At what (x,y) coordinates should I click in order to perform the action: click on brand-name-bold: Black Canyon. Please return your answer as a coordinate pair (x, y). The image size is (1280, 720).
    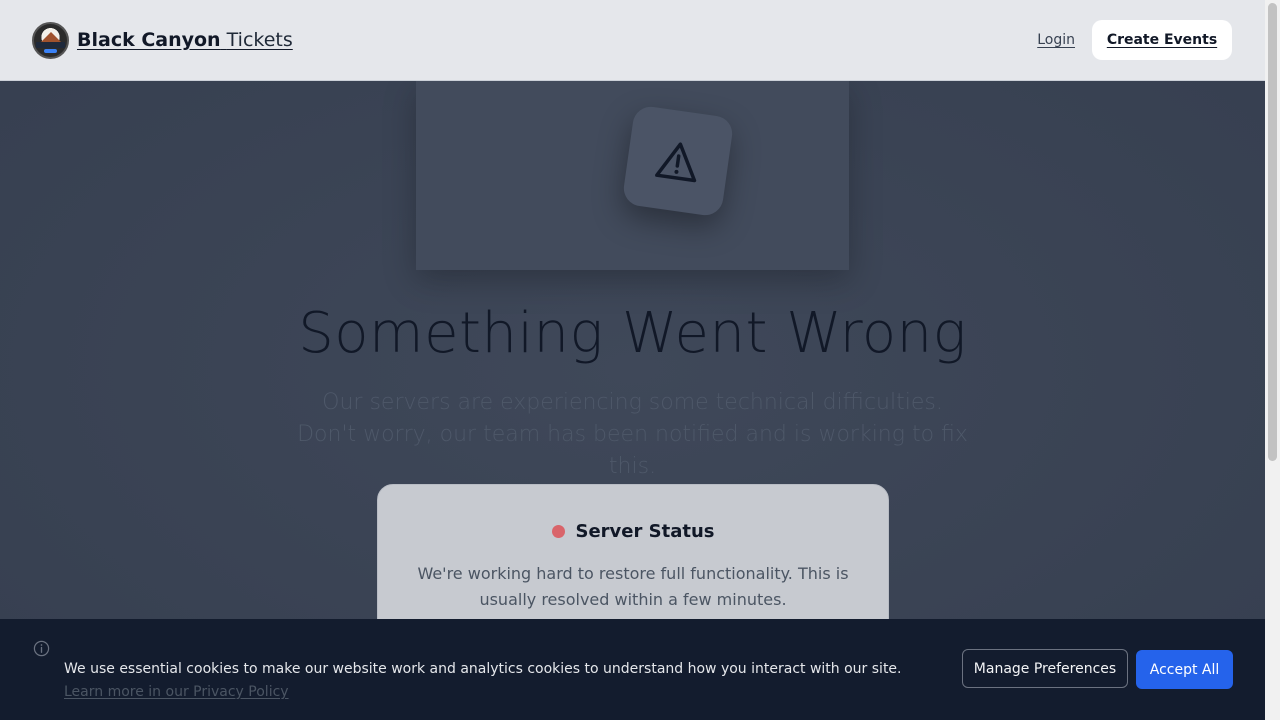
    Looking at the image, I should click on (149, 40).